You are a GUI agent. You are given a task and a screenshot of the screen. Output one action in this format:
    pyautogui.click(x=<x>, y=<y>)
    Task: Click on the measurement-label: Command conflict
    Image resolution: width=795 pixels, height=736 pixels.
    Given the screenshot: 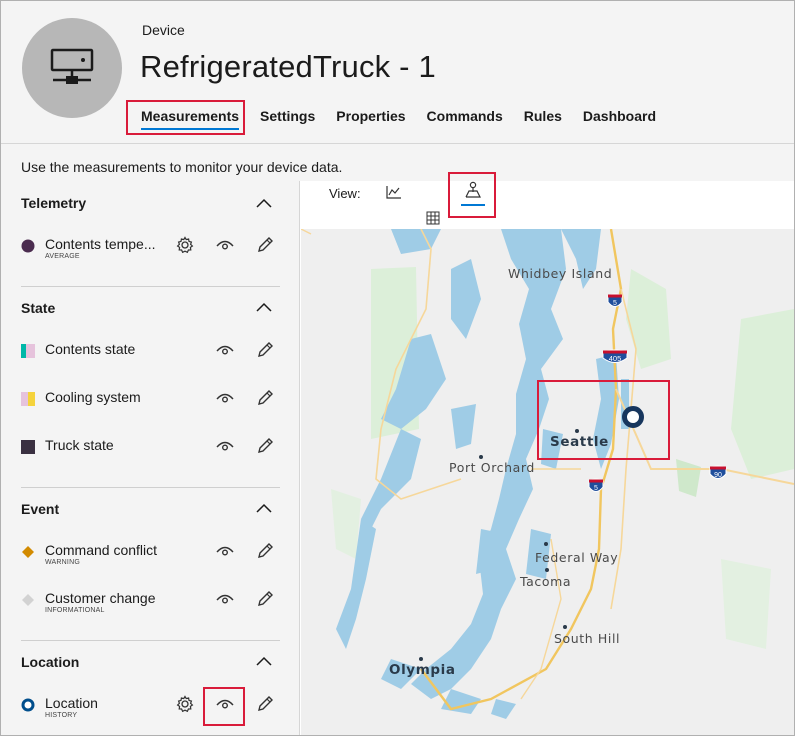 What is the action you would take?
    pyautogui.click(x=101, y=550)
    